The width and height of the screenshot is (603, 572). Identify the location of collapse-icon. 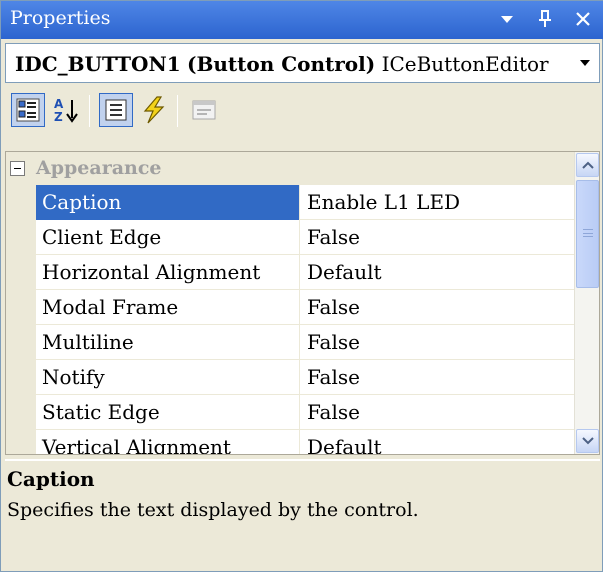
(17, 168).